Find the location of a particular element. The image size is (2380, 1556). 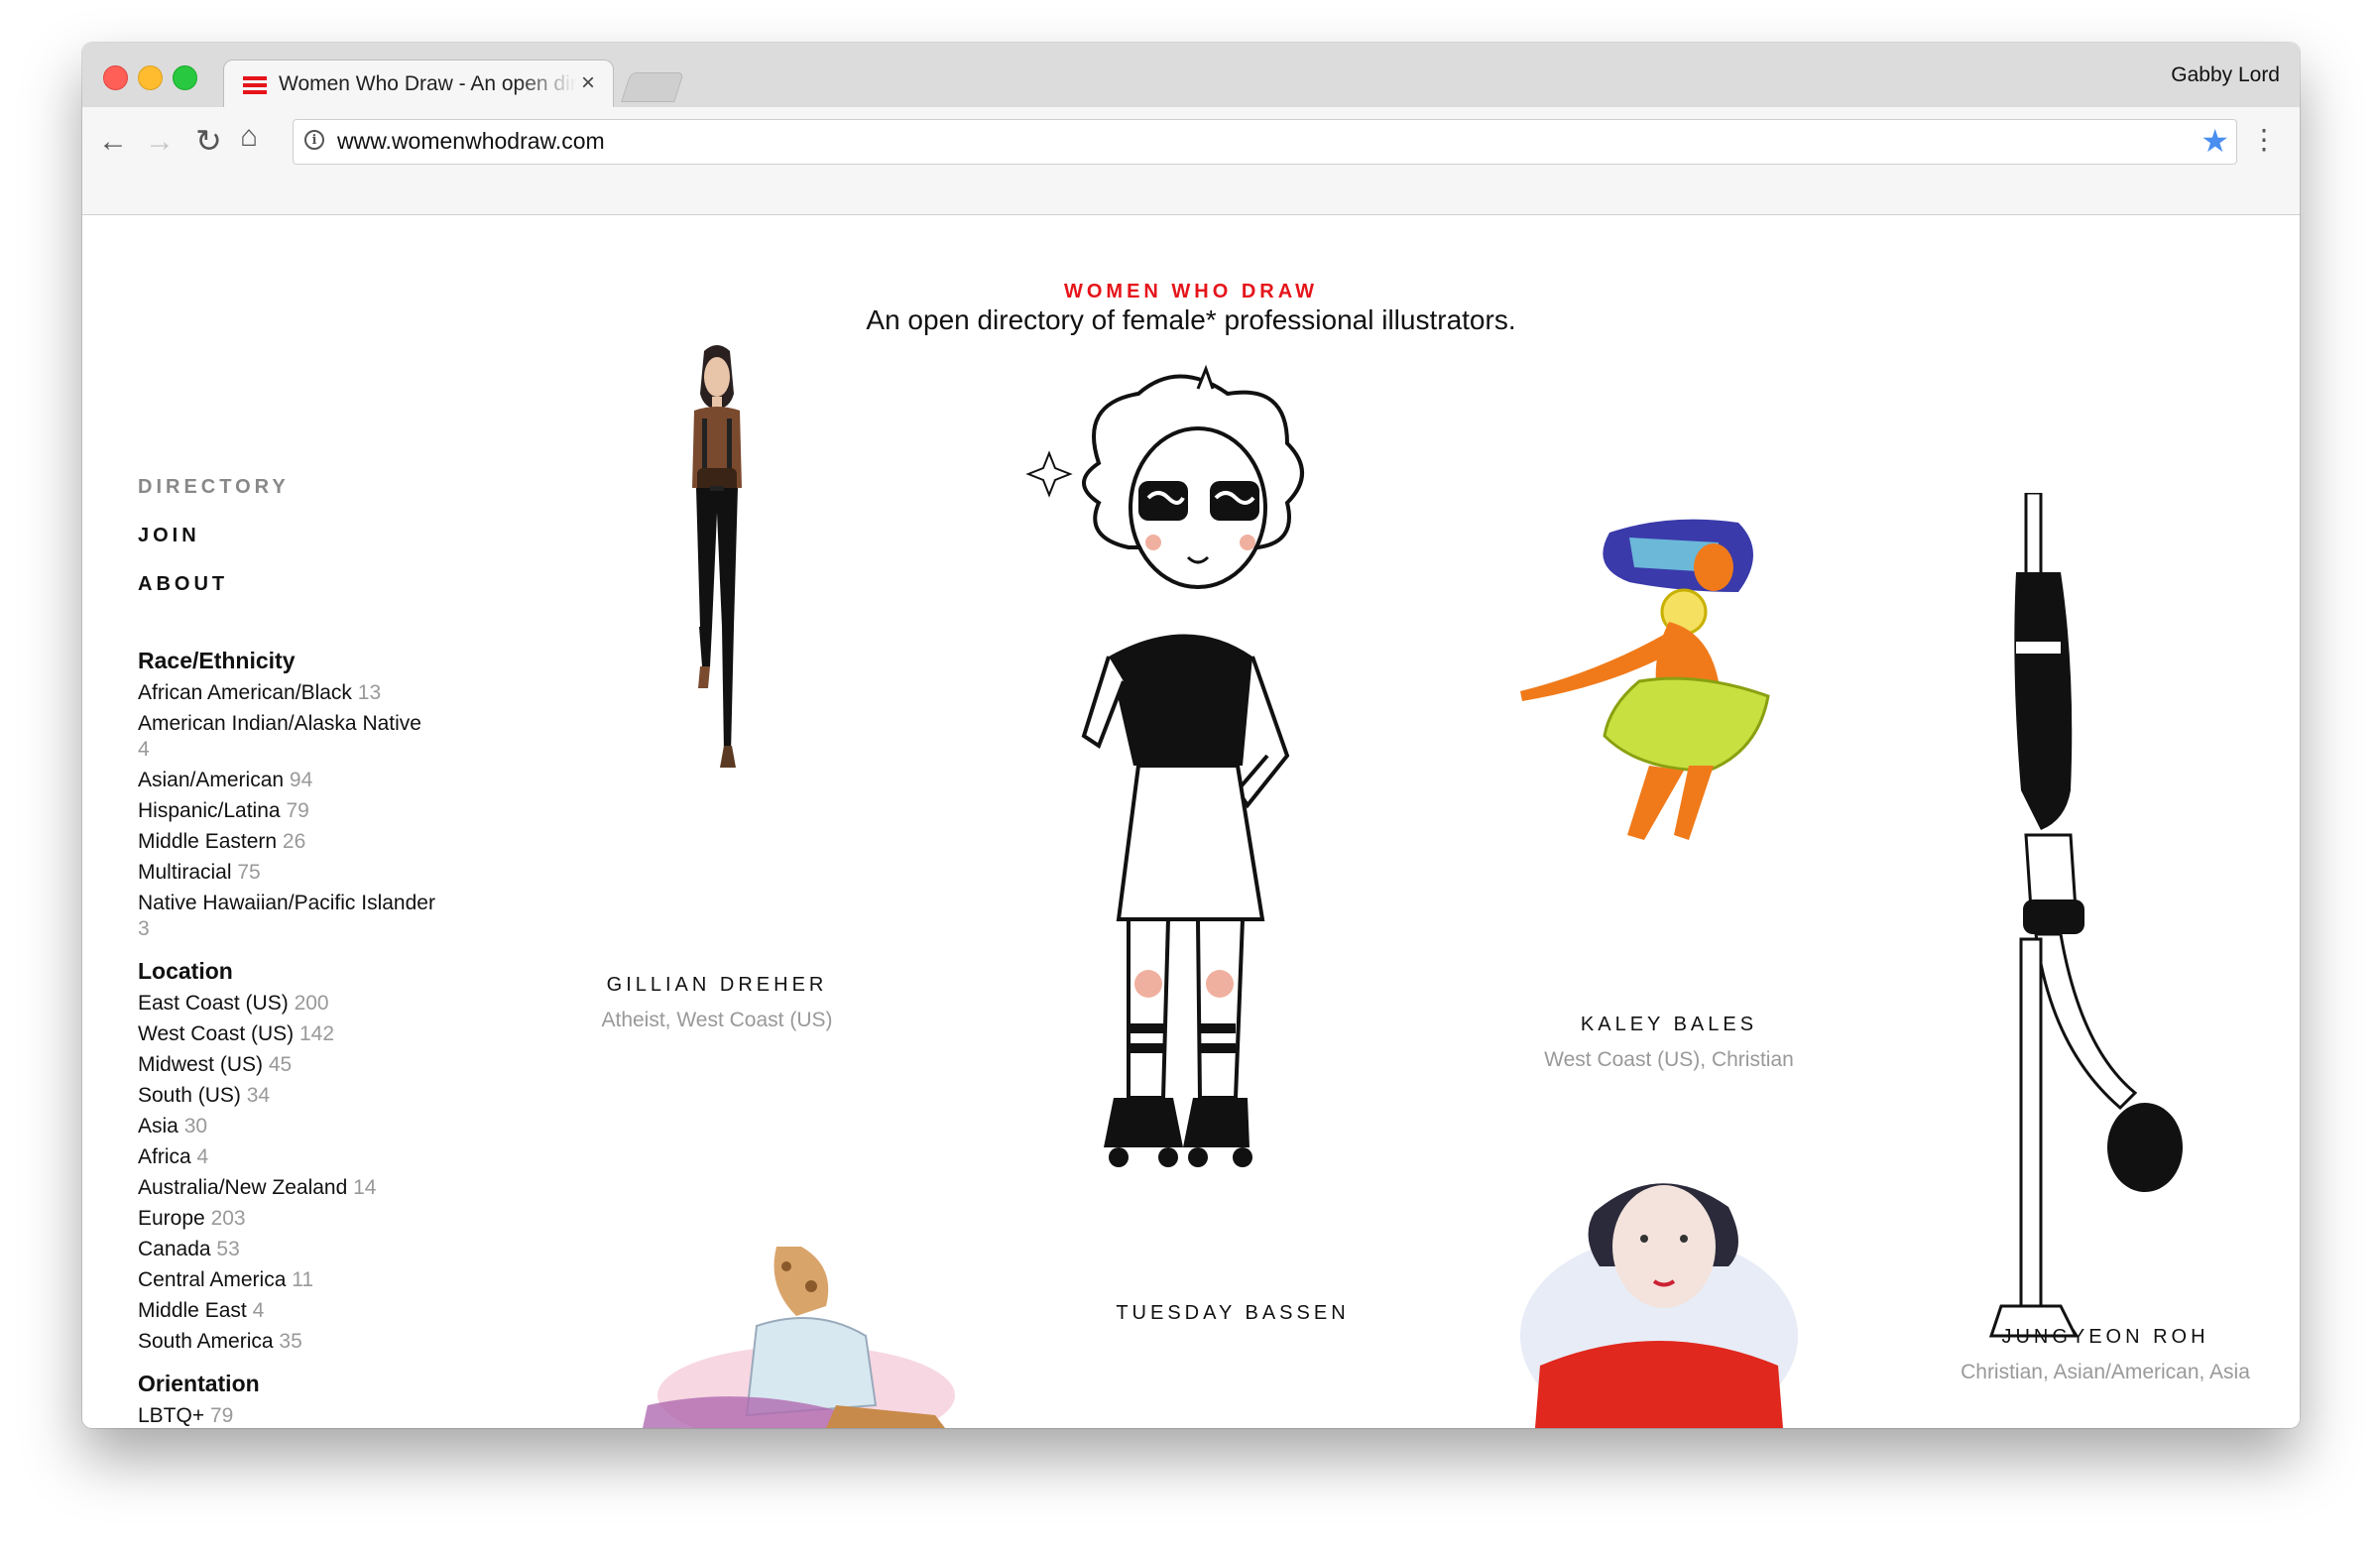

filter-label: Asia is located at coordinates (158, 1126).